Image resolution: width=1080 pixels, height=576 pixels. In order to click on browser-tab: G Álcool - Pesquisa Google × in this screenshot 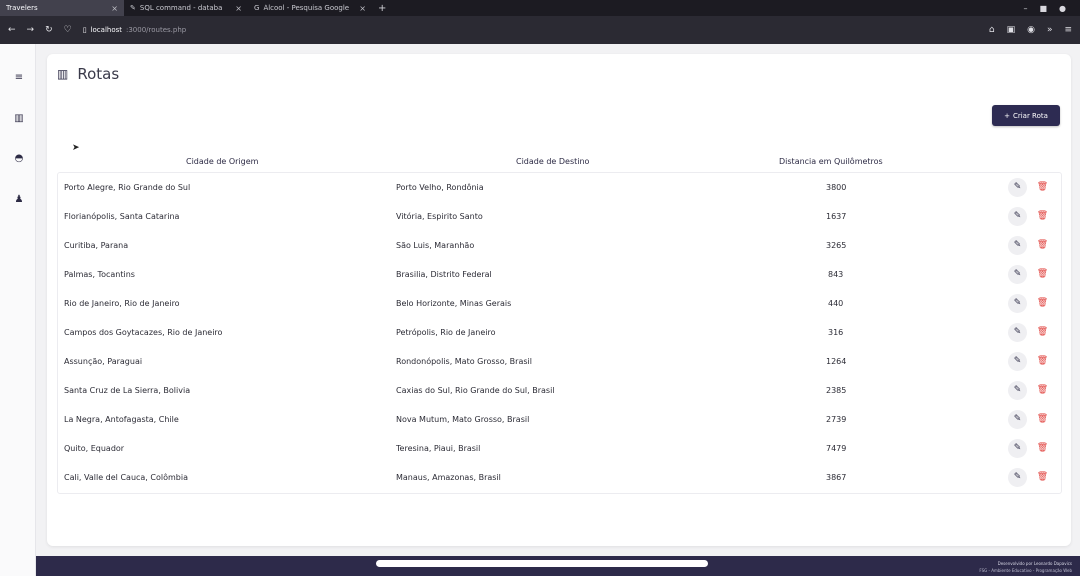, I will do `click(310, 8)`.